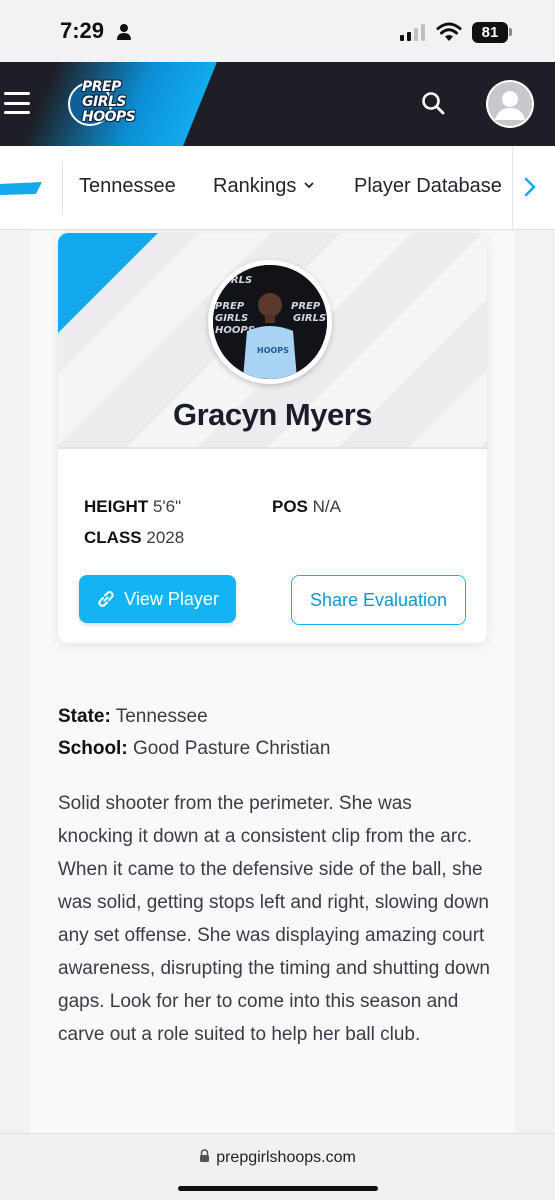 The width and height of the screenshot is (555, 1200). Describe the element at coordinates (255, 186) in the screenshot. I see `nav-item-label: Rankings` at that location.